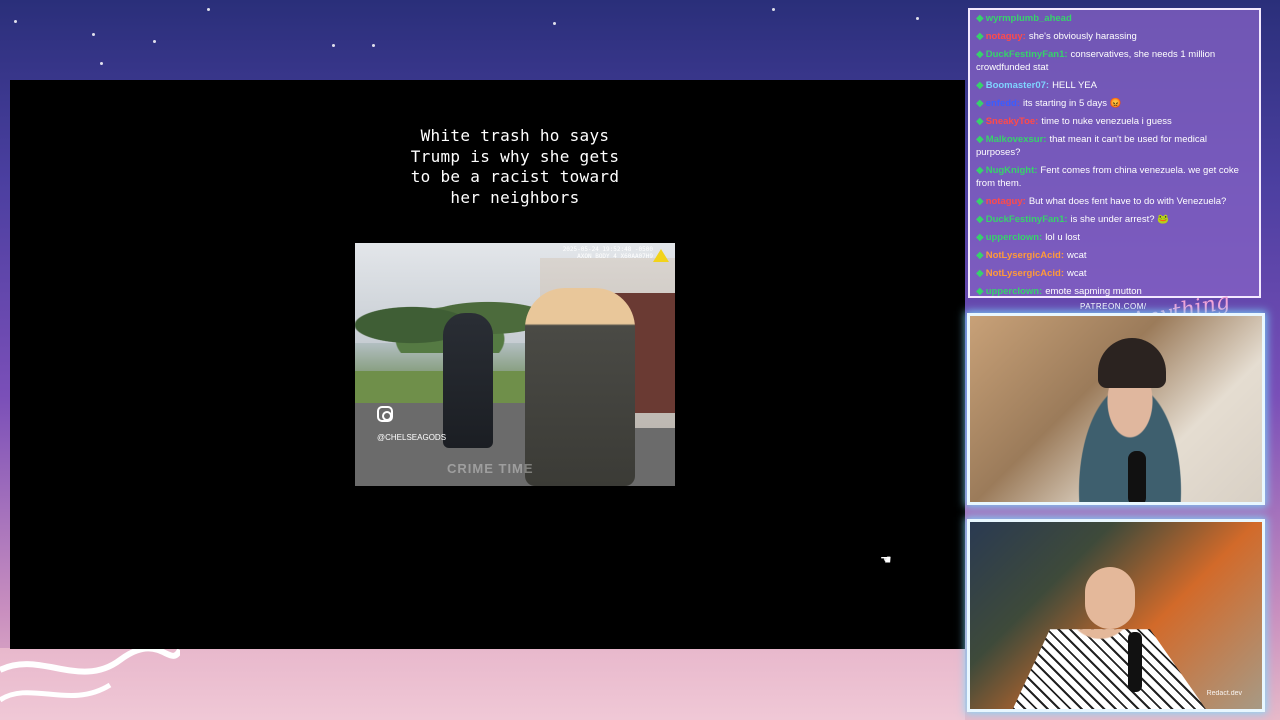  I want to click on chat-message: ◆ enfedd: its starting in 5 days 😡, so click(1114, 104).